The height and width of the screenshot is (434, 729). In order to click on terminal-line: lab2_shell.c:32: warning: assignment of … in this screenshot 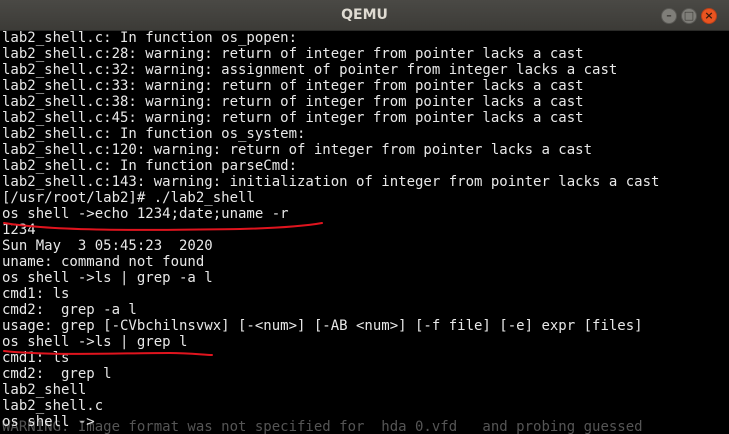, I will do `click(310, 70)`.